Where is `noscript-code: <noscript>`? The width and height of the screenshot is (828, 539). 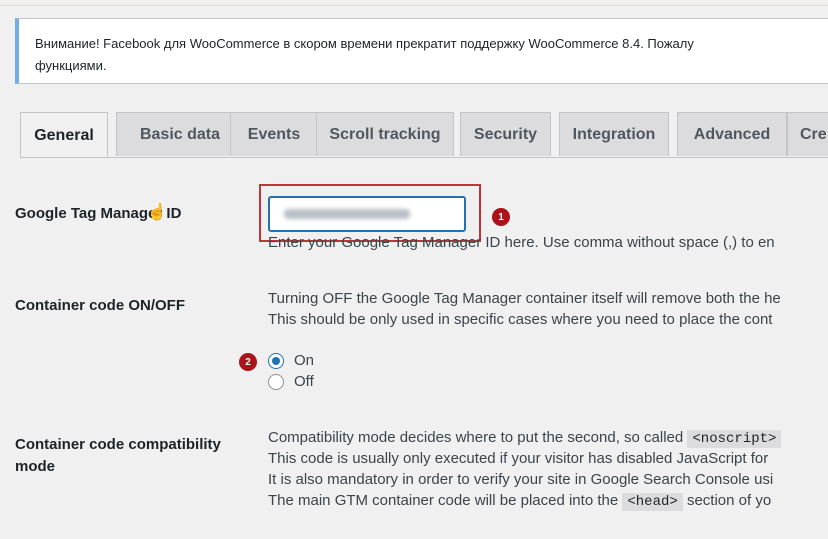
noscript-code: <noscript> is located at coordinates (734, 439).